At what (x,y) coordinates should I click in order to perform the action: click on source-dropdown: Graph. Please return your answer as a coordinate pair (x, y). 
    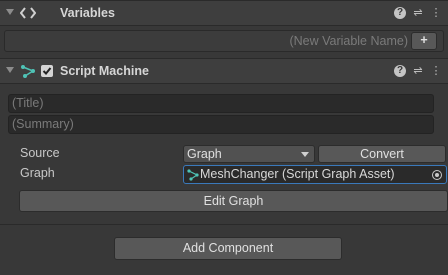
    Looking at the image, I should click on (249, 154).